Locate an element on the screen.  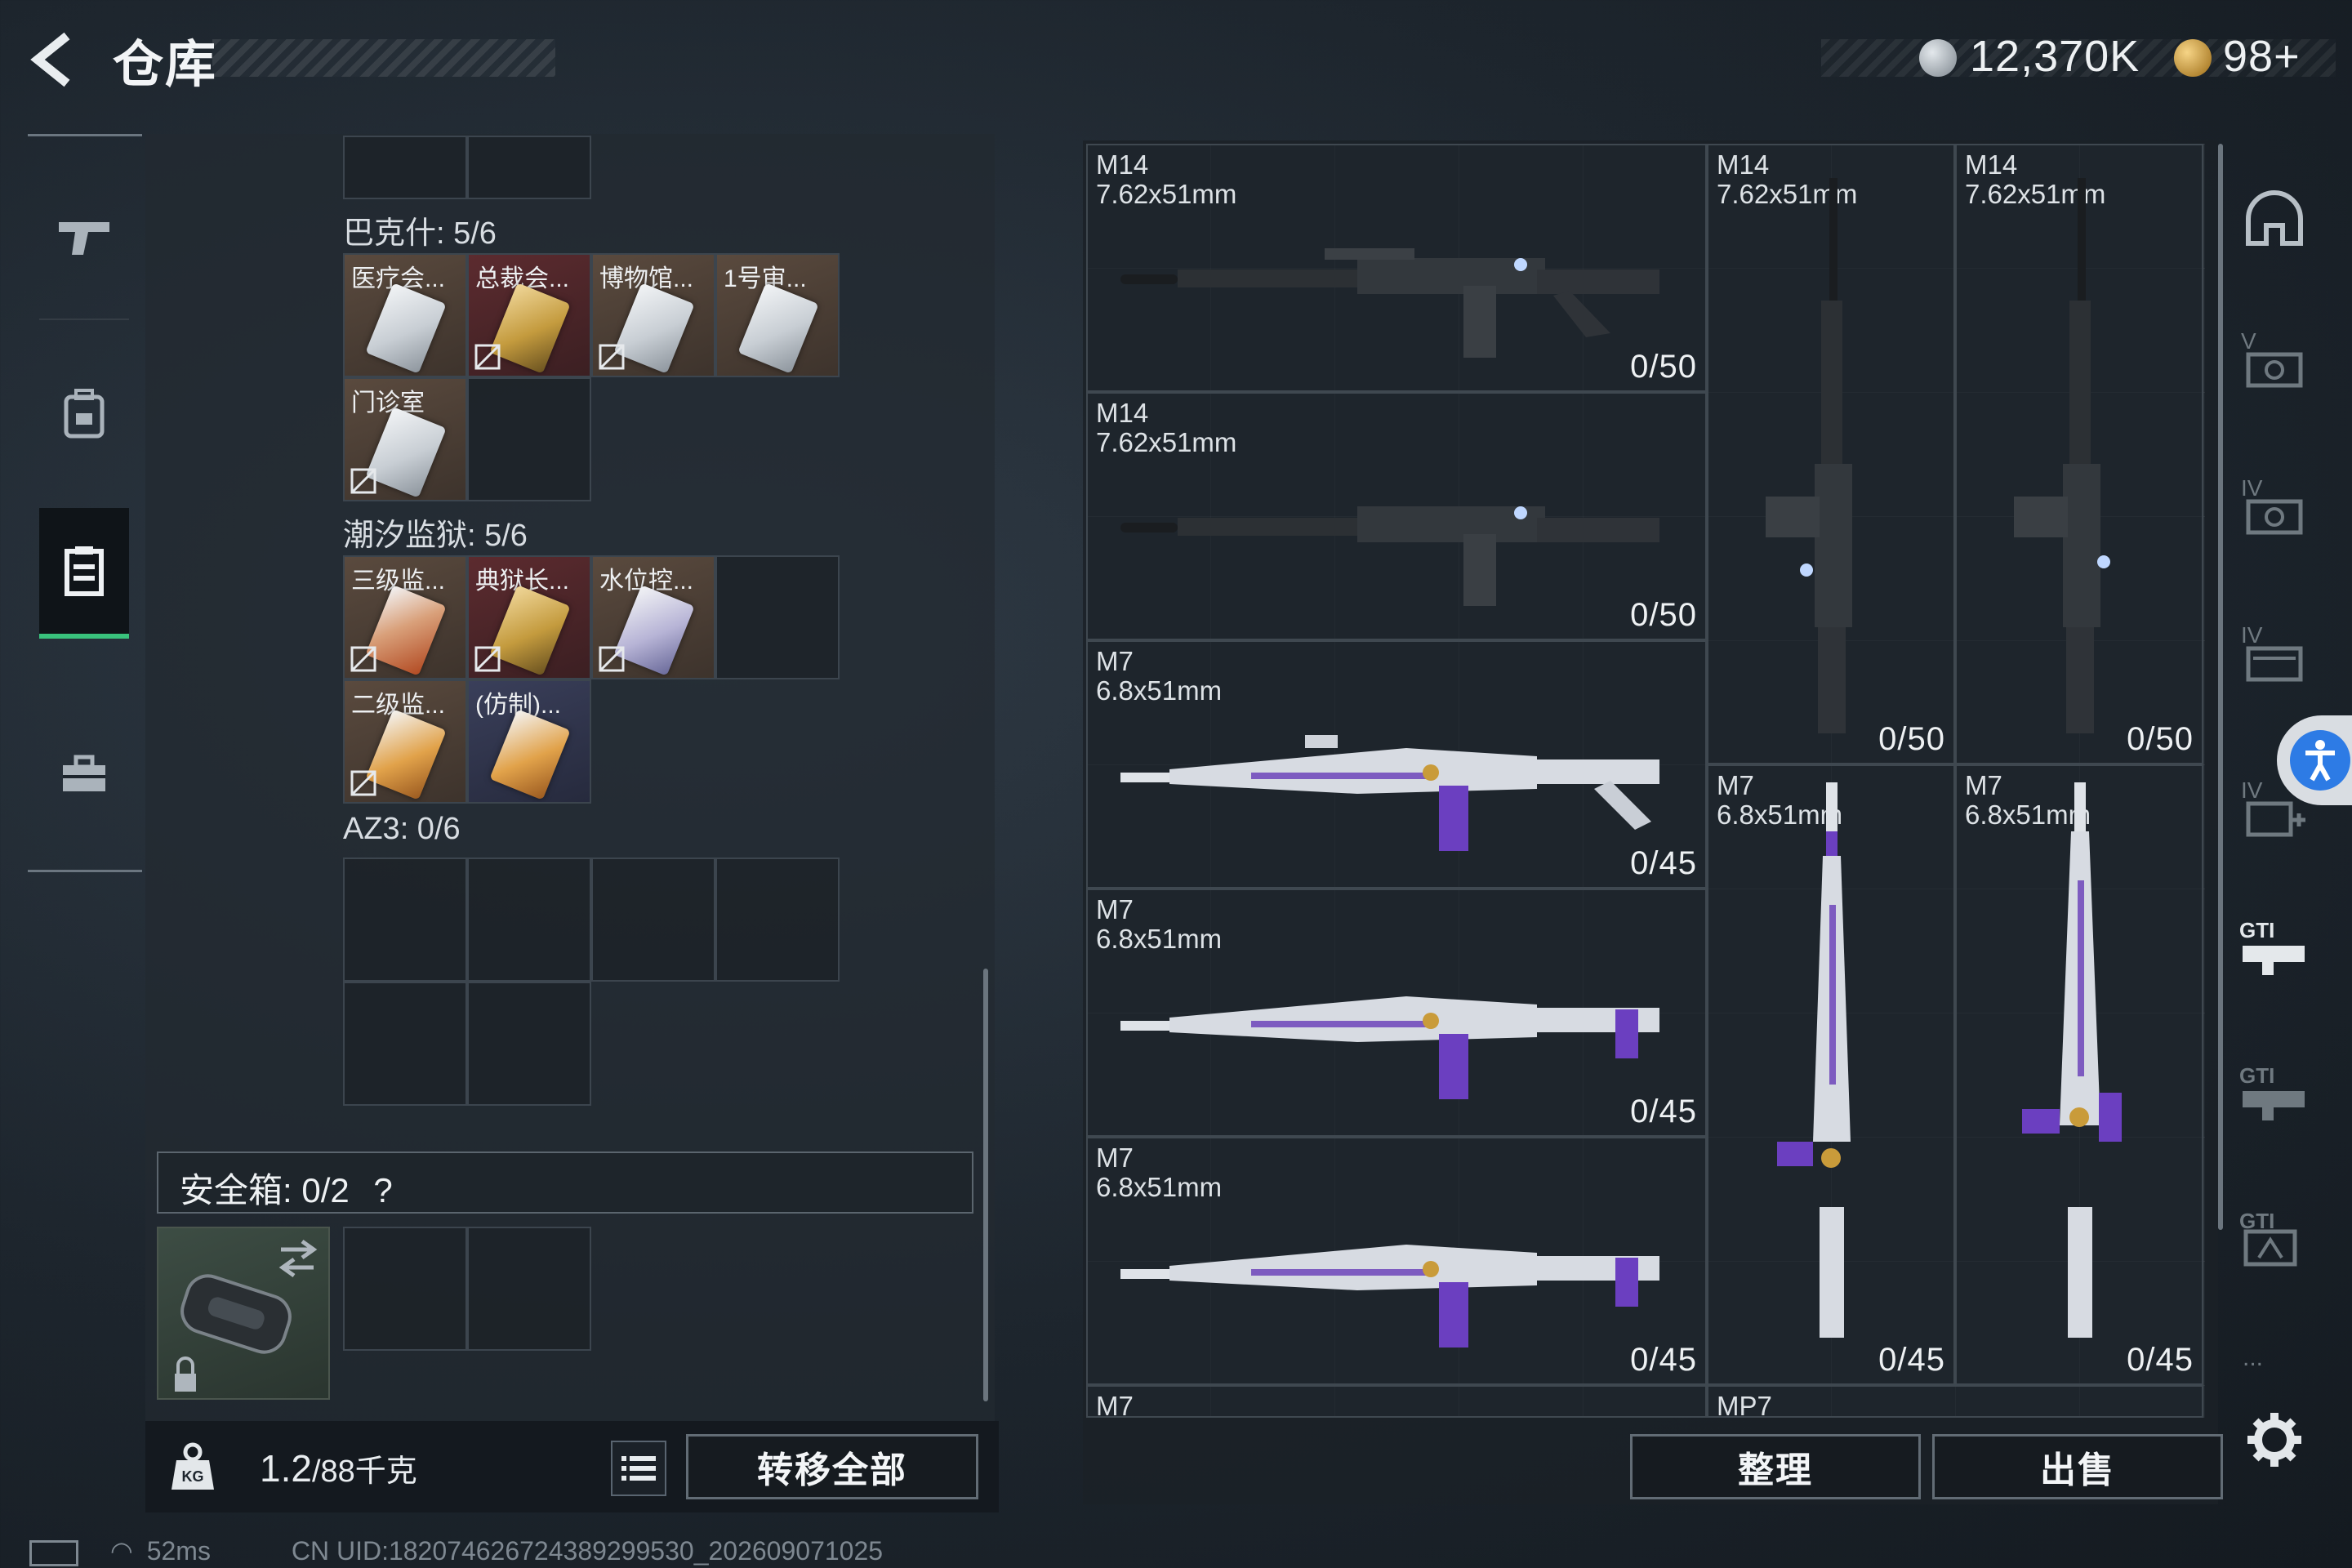
battery-icon is located at coordinates (53, 1552).